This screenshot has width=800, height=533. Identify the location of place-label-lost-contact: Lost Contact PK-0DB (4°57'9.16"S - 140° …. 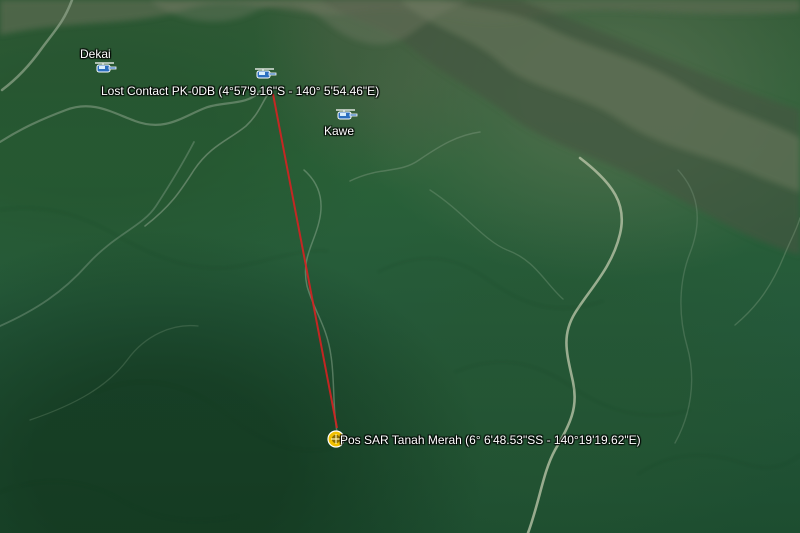
(240, 91).